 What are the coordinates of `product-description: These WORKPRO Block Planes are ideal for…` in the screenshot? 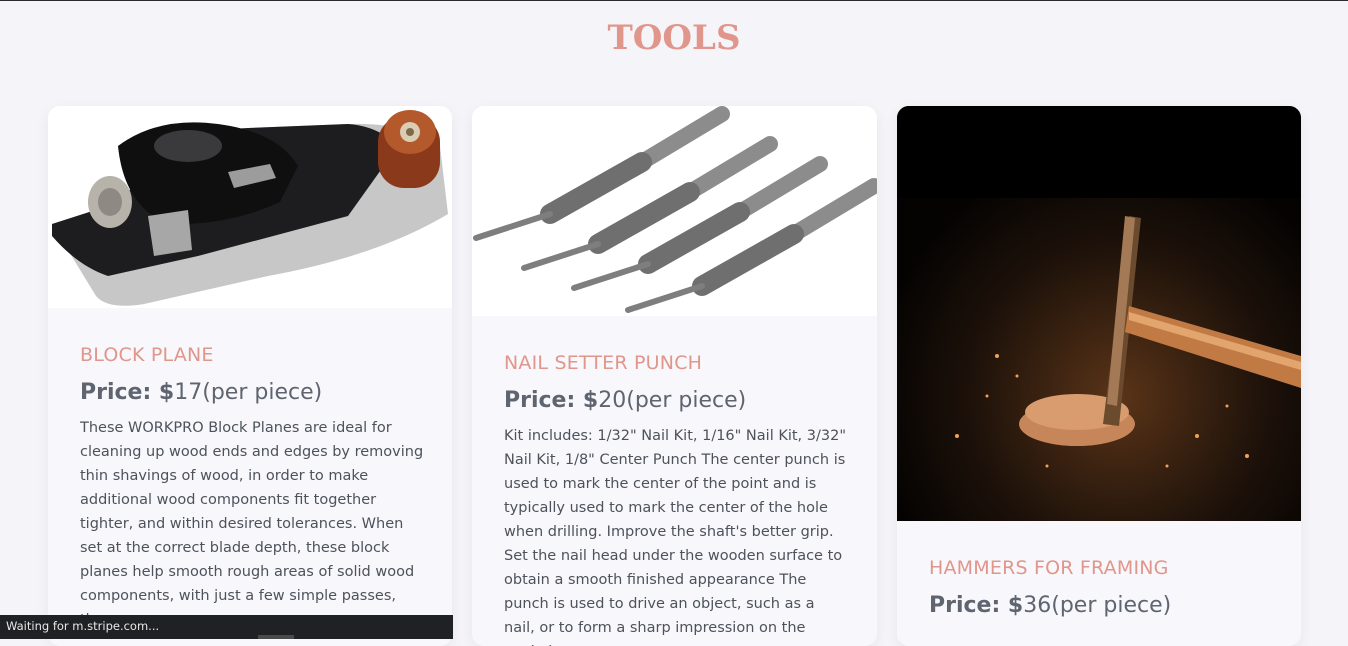 It's located at (252, 524).